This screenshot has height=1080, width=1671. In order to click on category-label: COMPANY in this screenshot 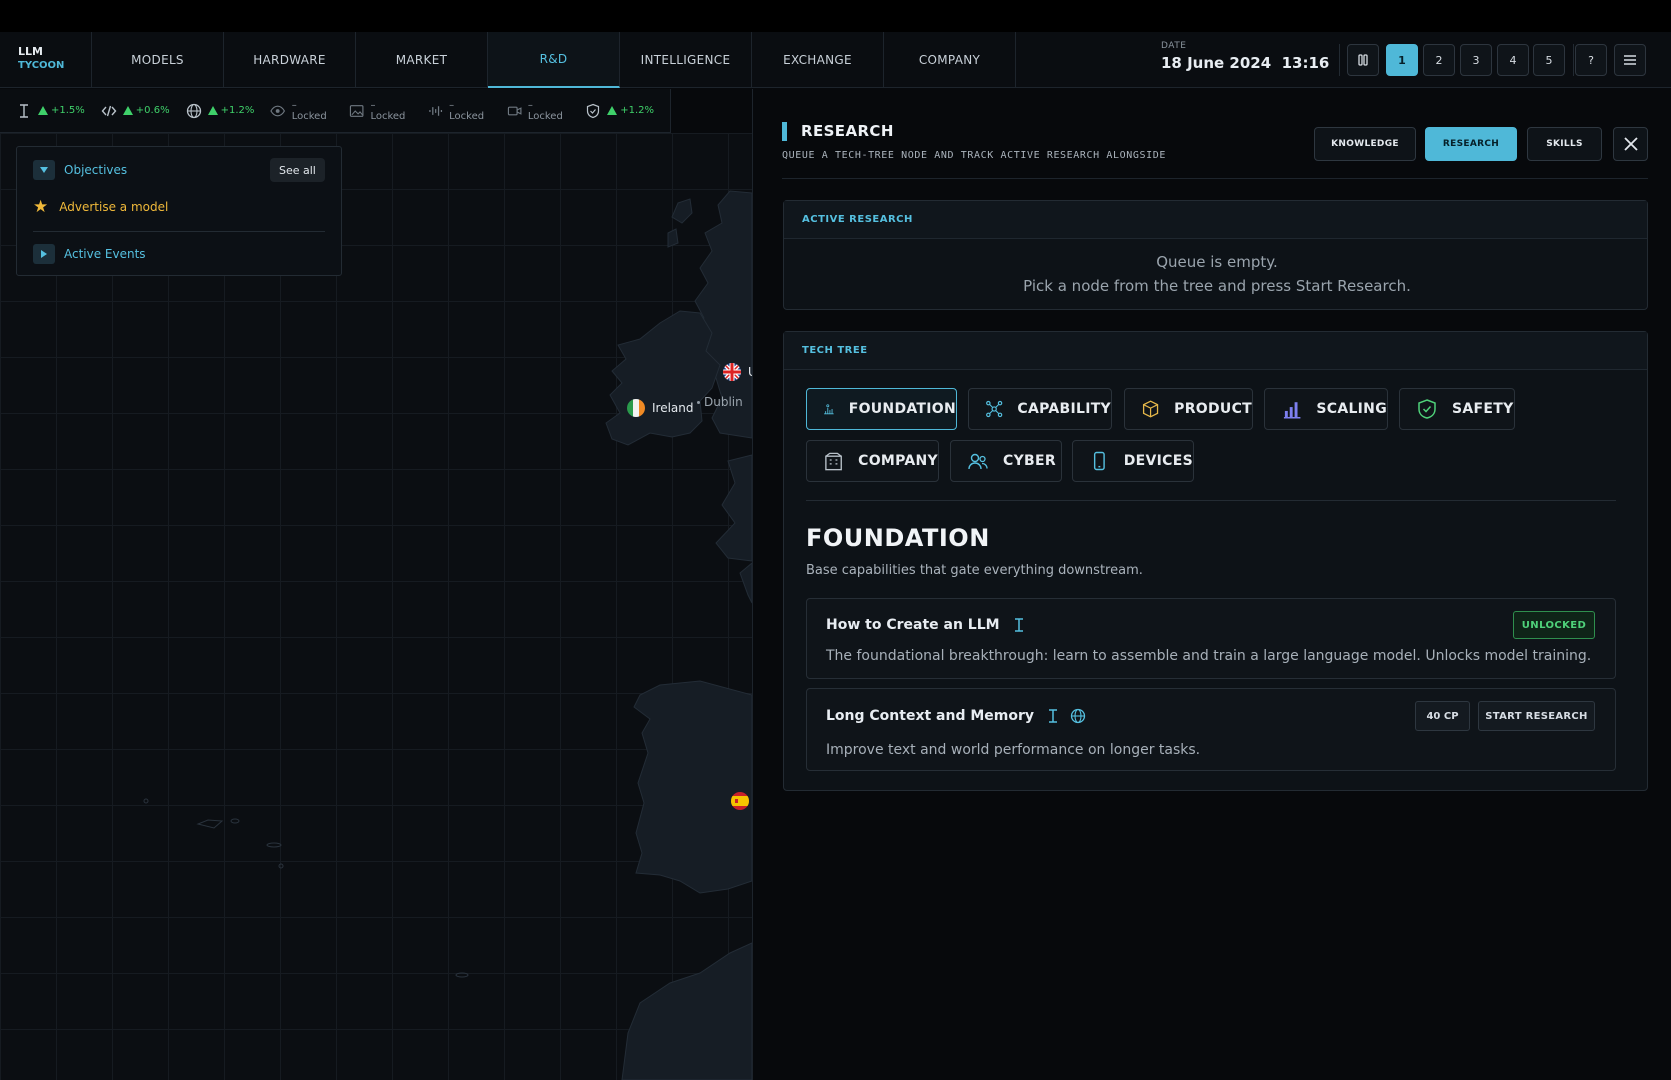, I will do `click(898, 461)`.